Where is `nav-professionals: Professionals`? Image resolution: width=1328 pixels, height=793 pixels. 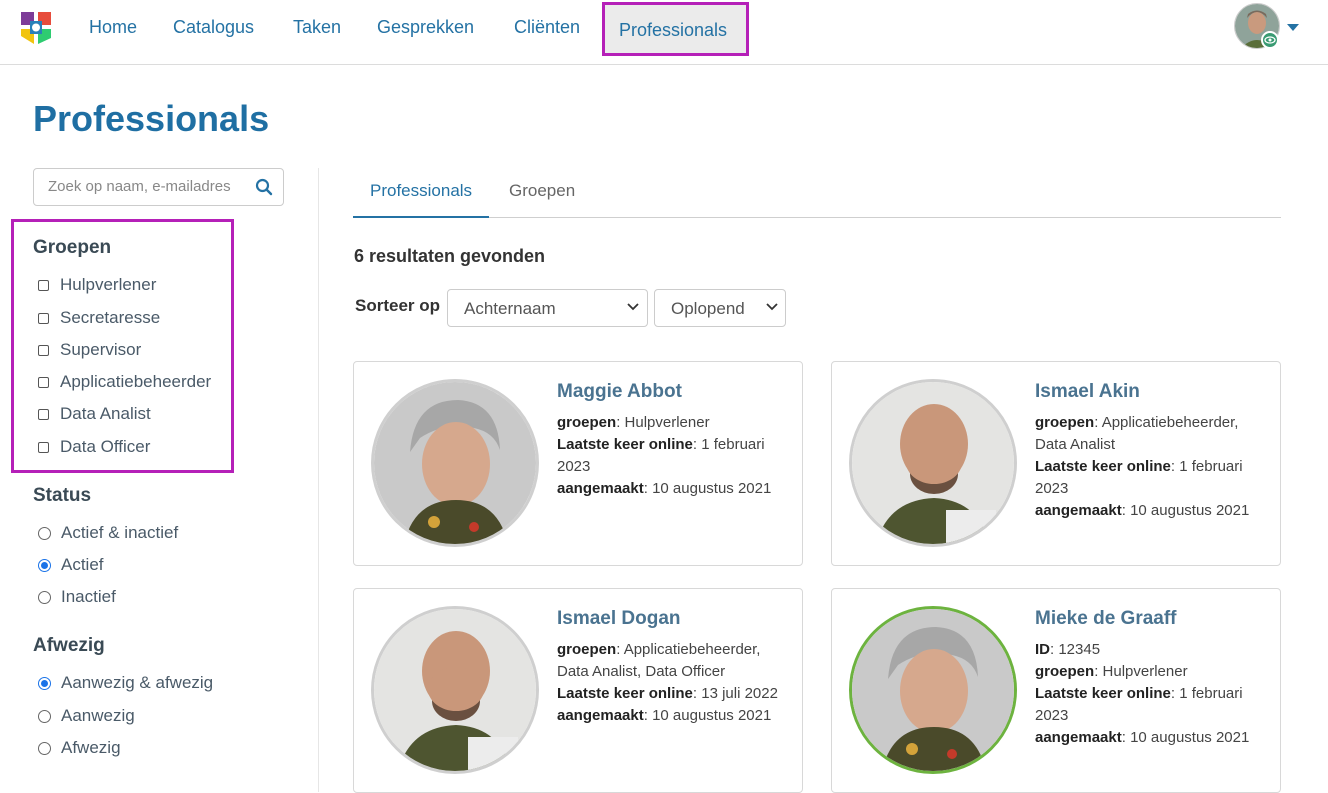 nav-professionals: Professionals is located at coordinates (675, 29).